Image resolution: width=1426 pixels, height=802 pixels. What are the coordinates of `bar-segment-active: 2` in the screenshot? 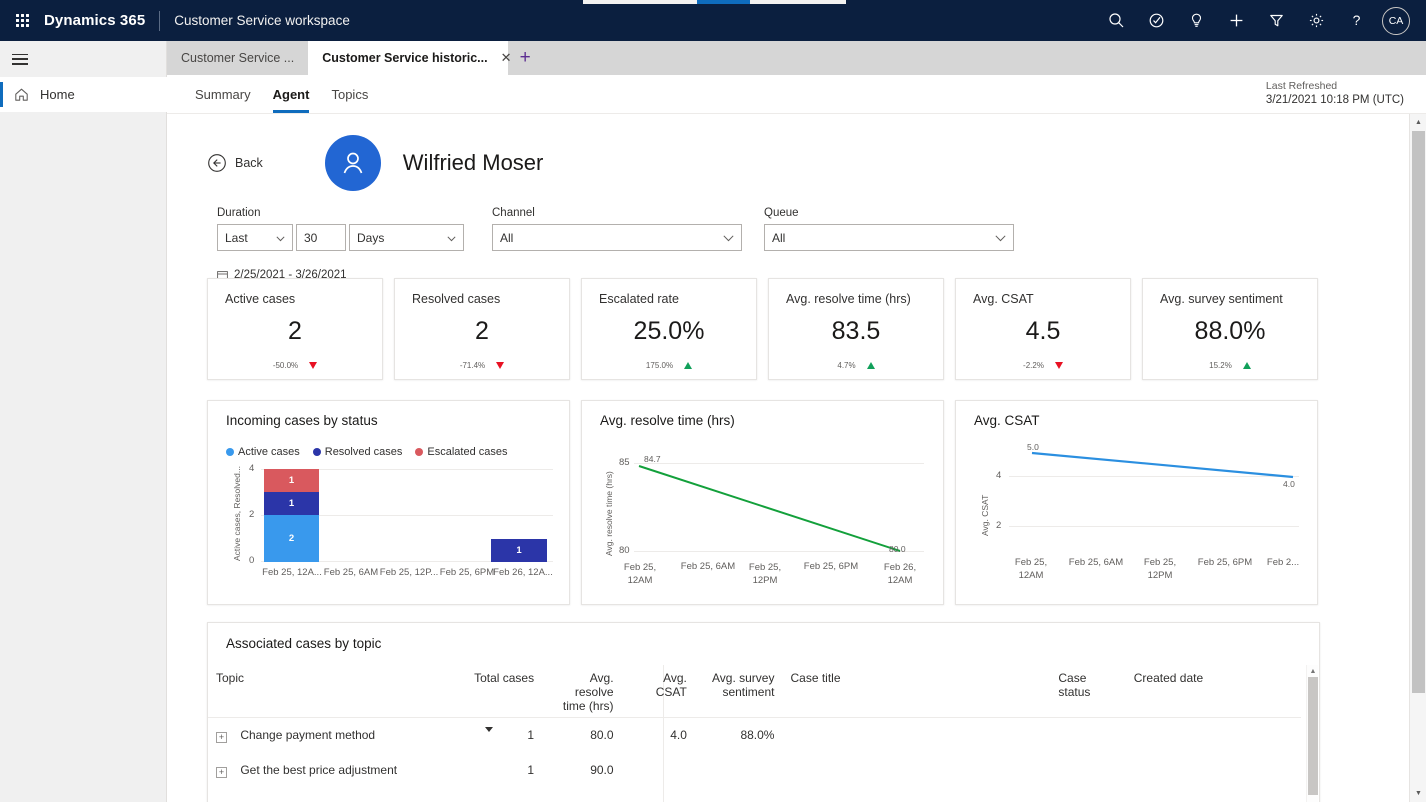 It's located at (291, 538).